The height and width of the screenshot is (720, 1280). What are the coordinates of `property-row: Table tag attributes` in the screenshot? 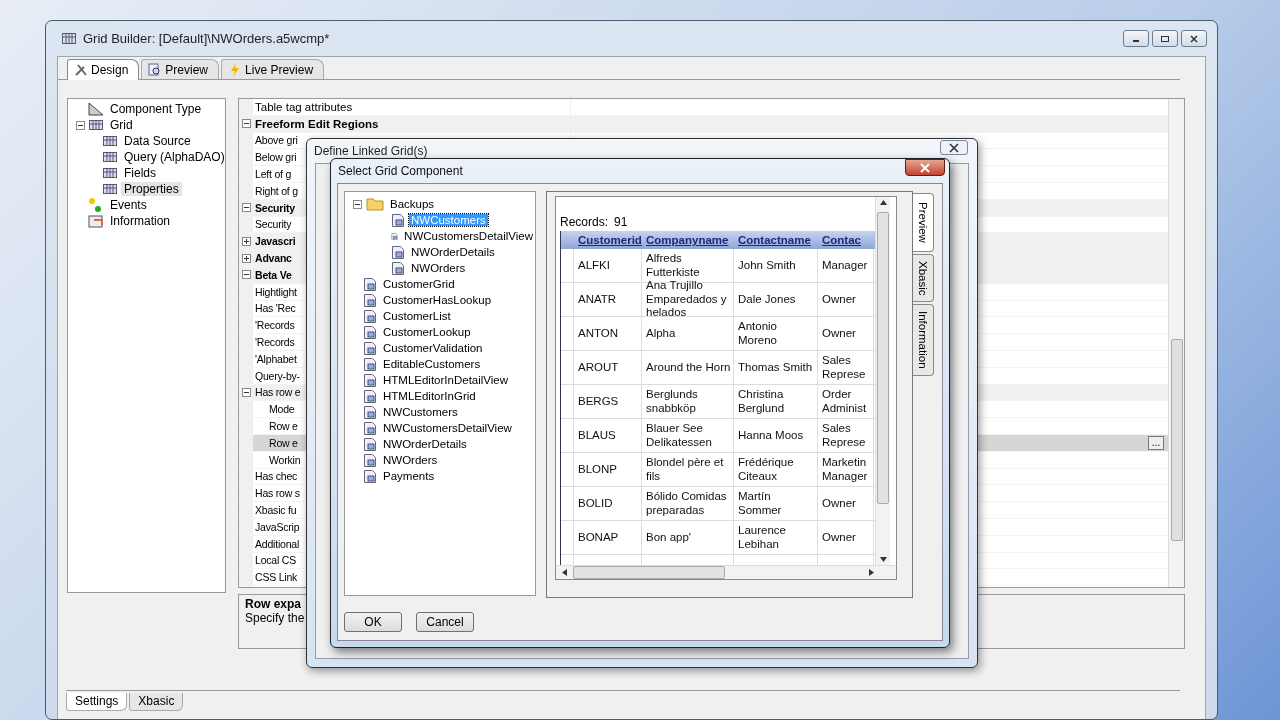 It's located at (703, 107).